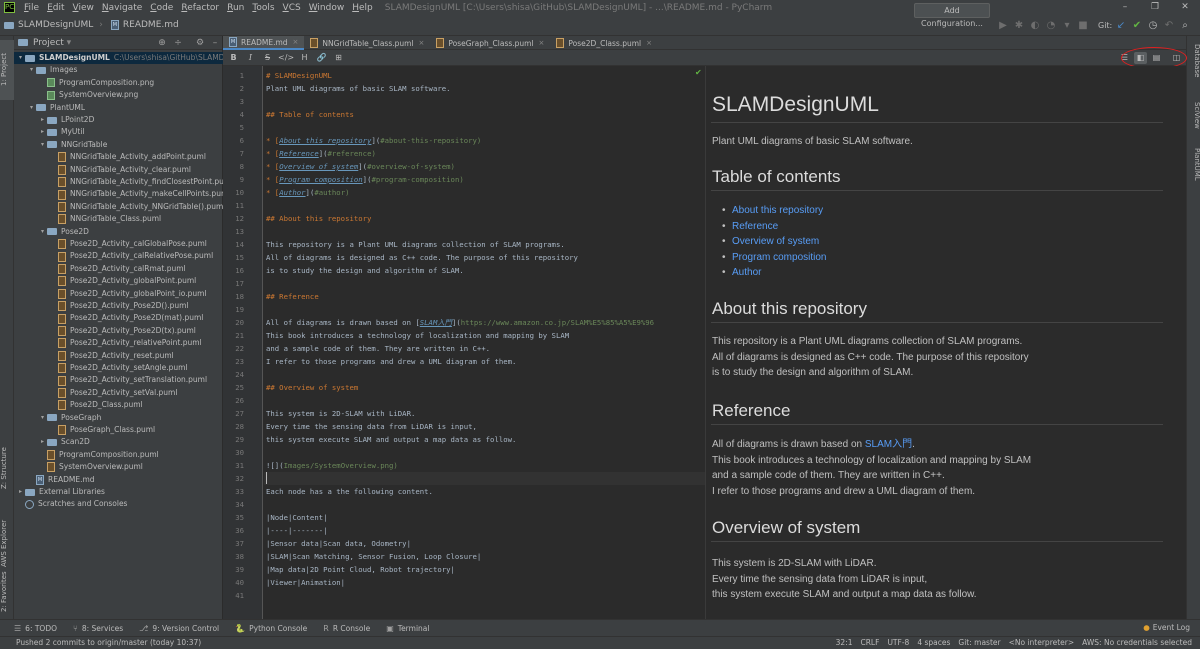 This screenshot has width=1200, height=649. I want to click on tree-file: Pose2D_Activity_calRelativePose.puml, so click(131, 256).